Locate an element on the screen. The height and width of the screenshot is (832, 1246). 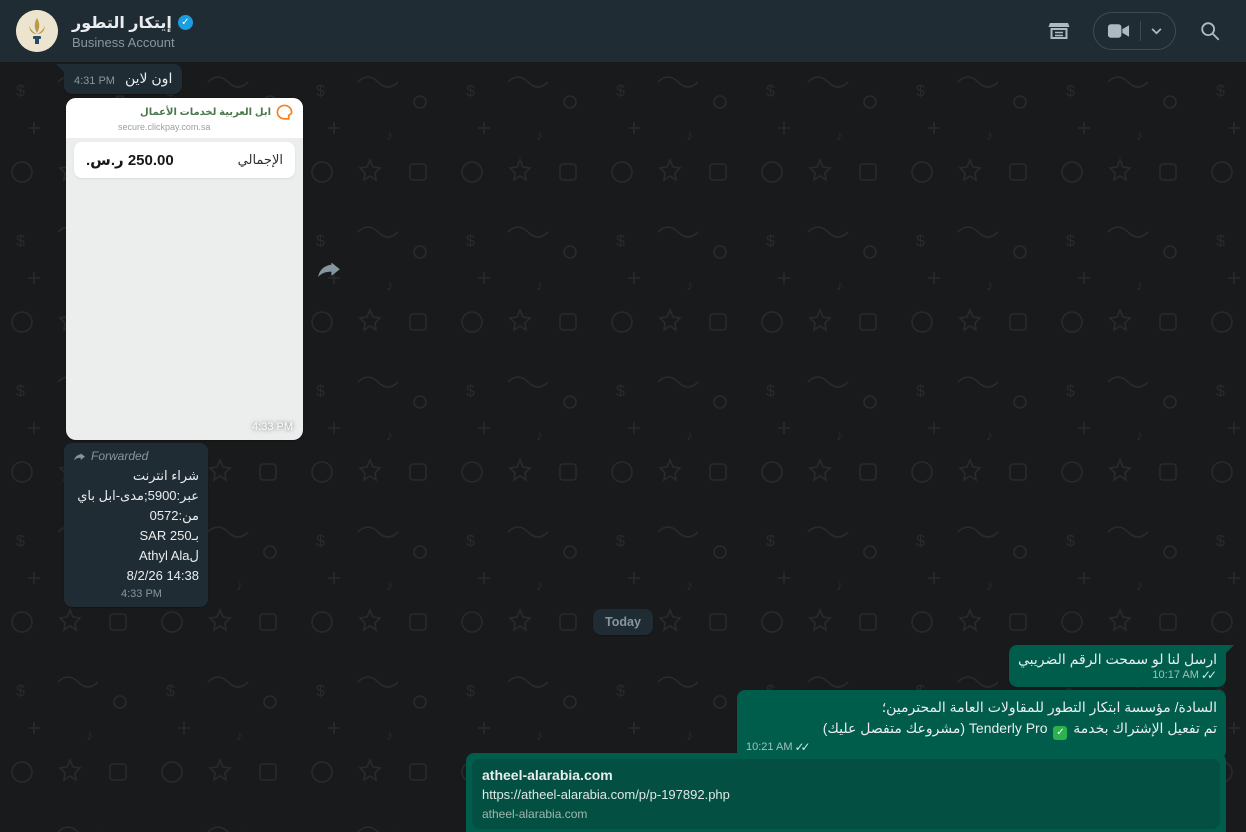
forwarded-line: 14:38 8/2/26 is located at coordinates (162, 575).